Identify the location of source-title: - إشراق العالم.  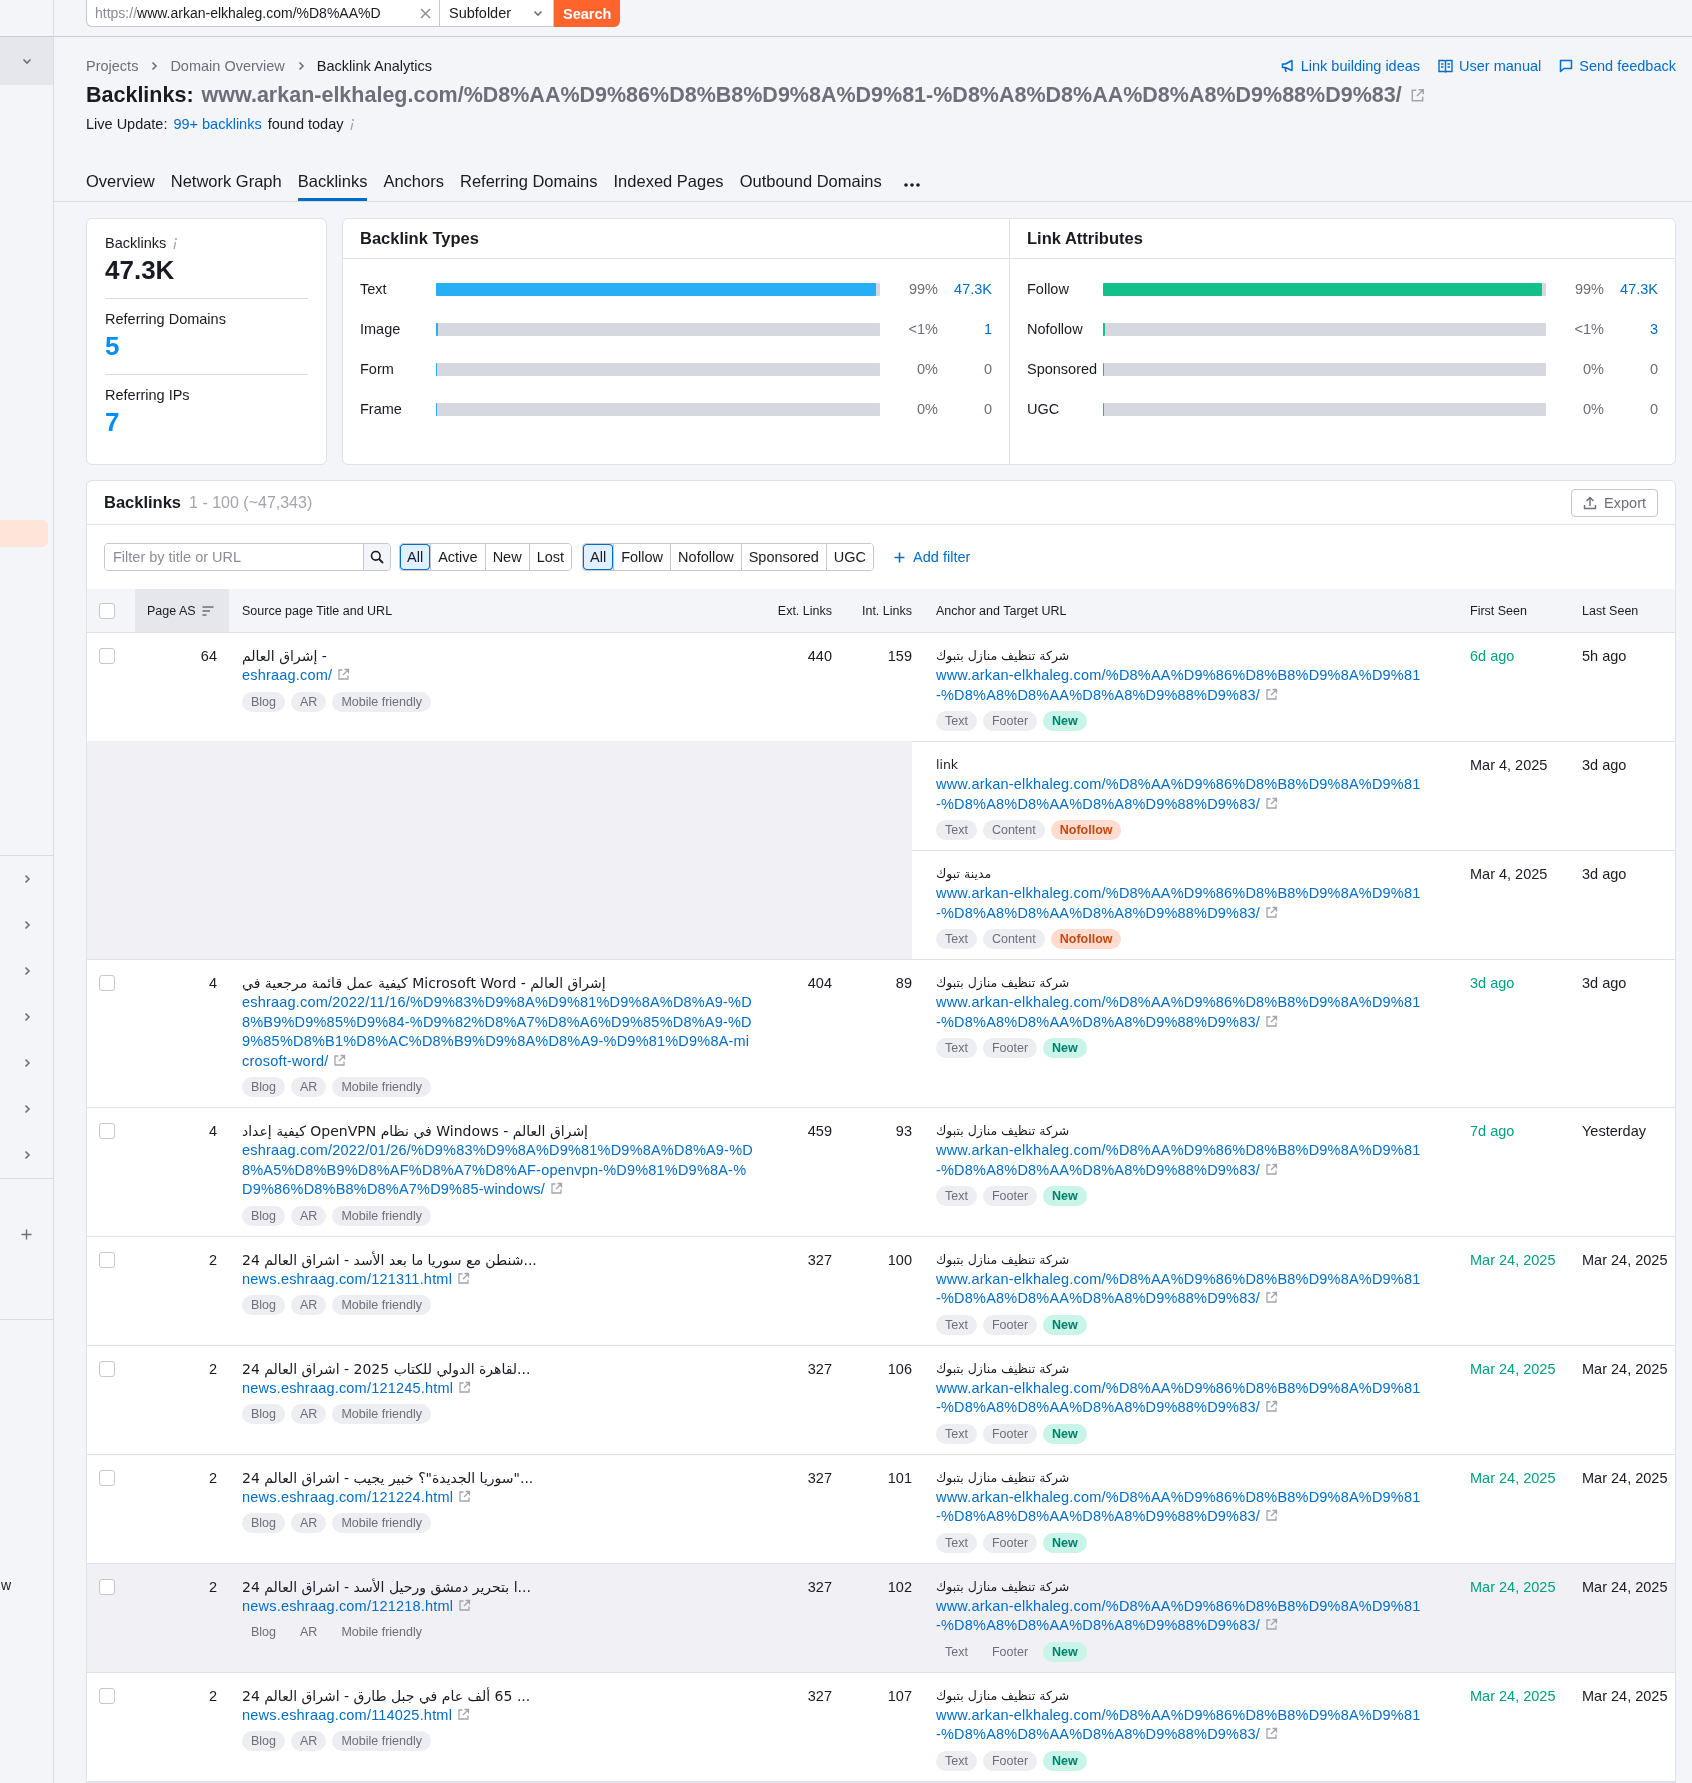
(285, 656).